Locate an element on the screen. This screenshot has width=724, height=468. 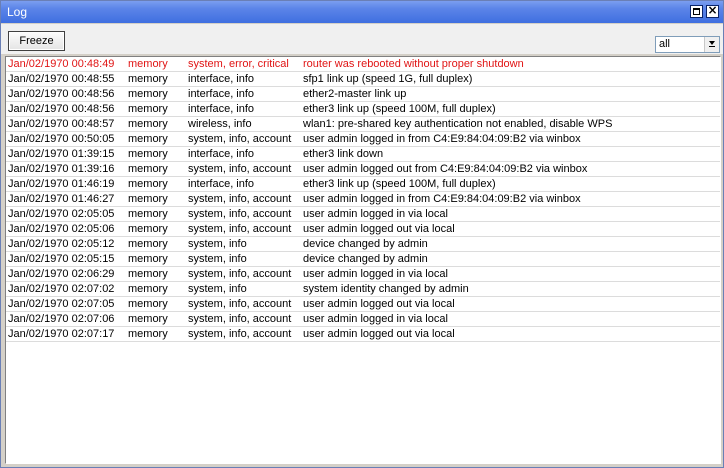
log-time: Jan/02/1970 02:07:05 is located at coordinates (61, 304).